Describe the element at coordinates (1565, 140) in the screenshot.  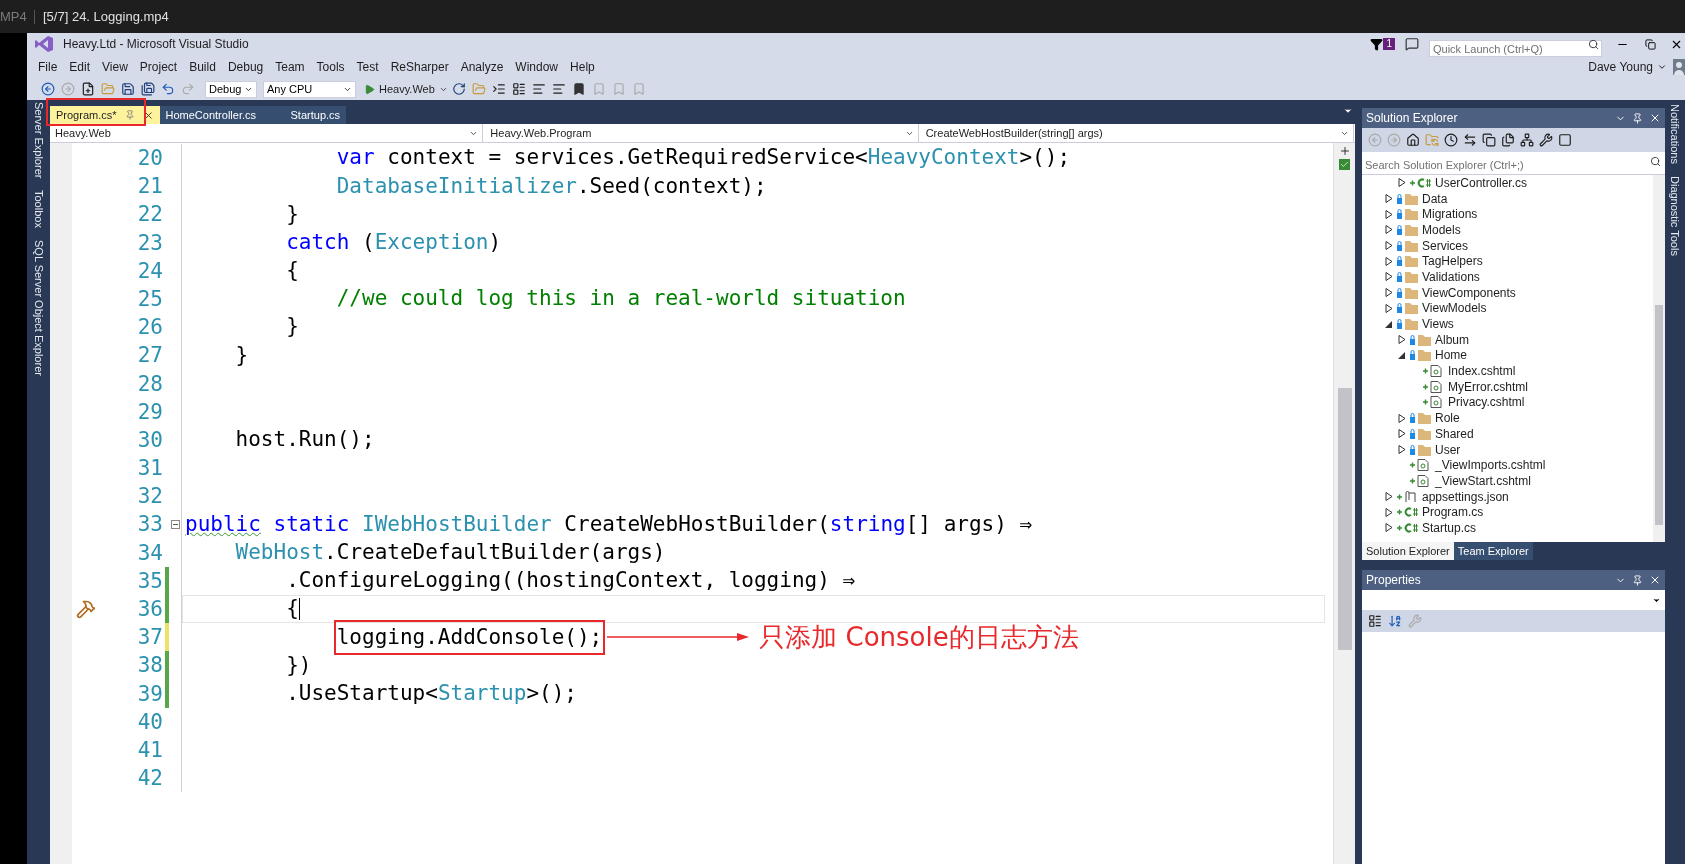
I see `preview-icon` at that location.